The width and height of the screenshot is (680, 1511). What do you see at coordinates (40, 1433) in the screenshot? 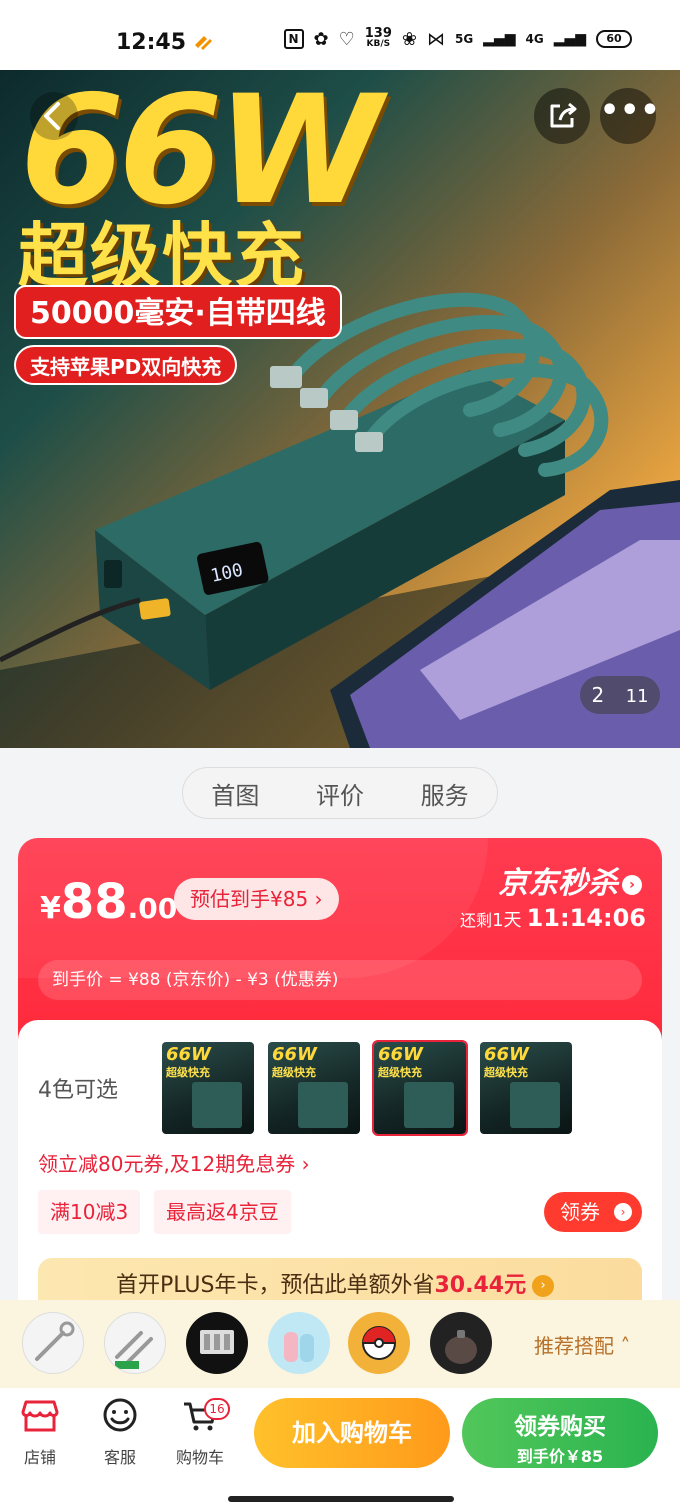
I see `store-button: 店铺` at bounding box center [40, 1433].